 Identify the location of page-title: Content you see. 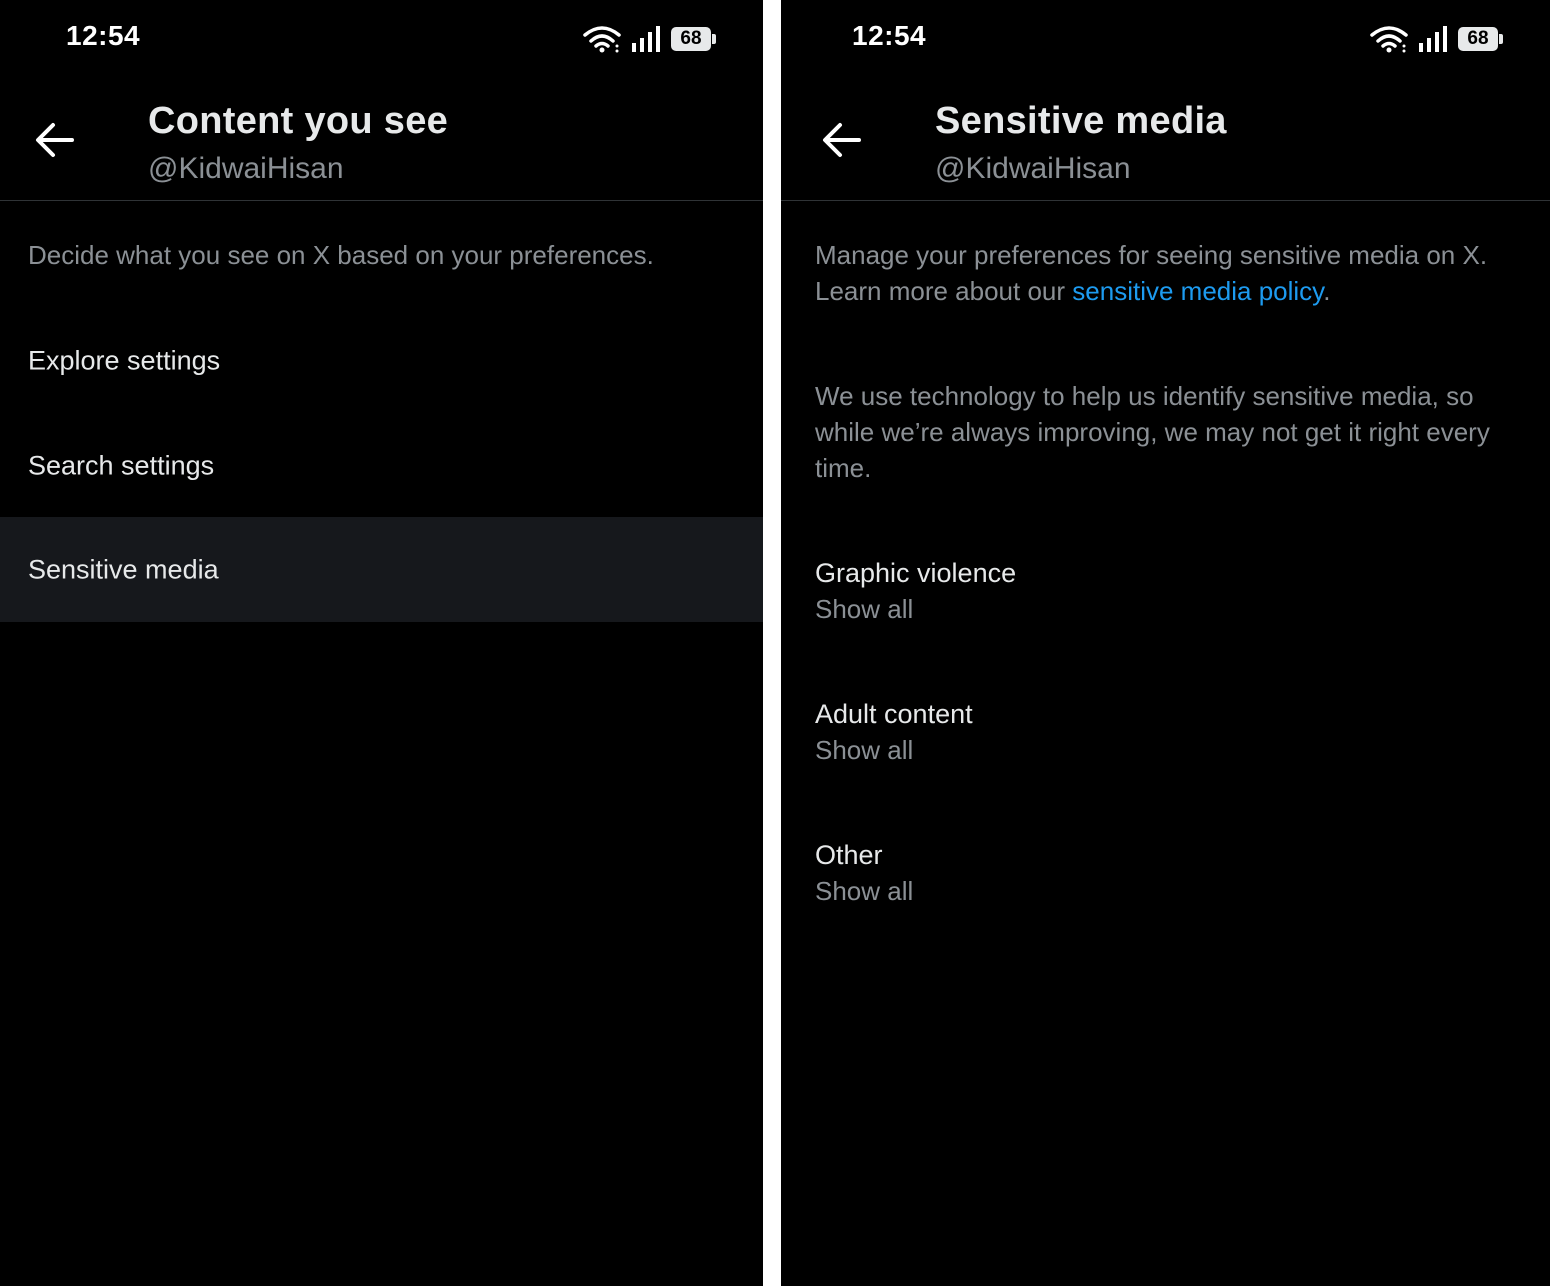
(298, 121).